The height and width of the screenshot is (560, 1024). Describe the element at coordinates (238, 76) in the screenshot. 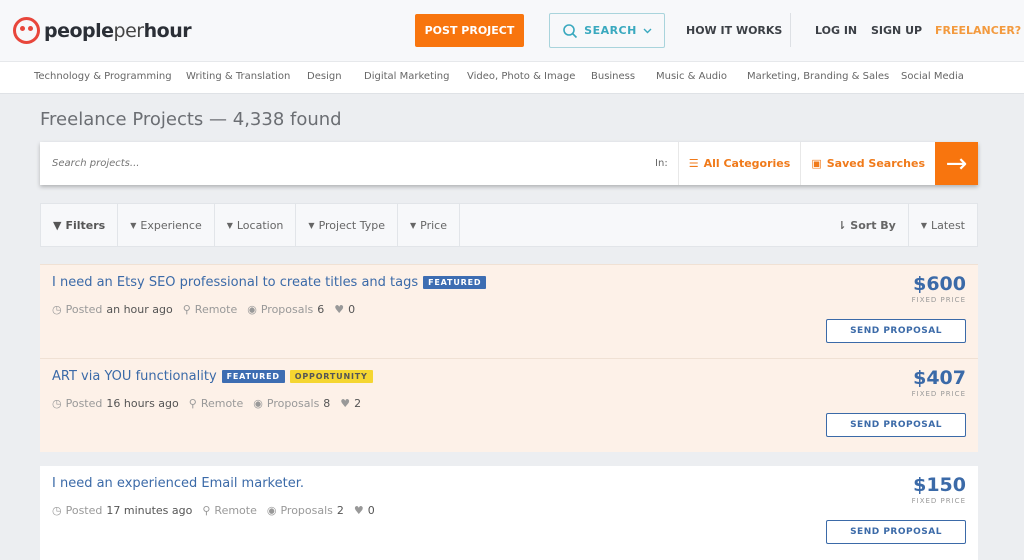

I see `category-writing: Writing & Translation` at that location.